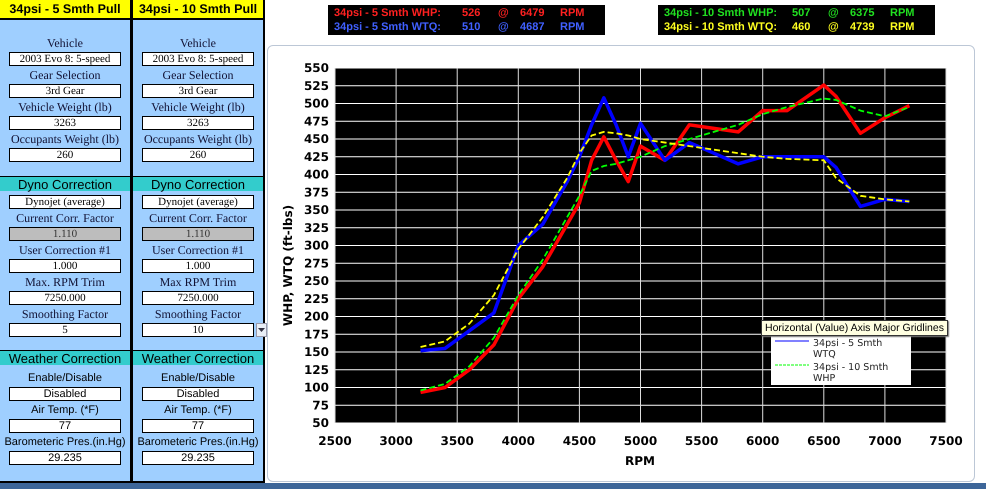  Describe the element at coordinates (316, 263) in the screenshot. I see `y-tick-label: 275` at that location.